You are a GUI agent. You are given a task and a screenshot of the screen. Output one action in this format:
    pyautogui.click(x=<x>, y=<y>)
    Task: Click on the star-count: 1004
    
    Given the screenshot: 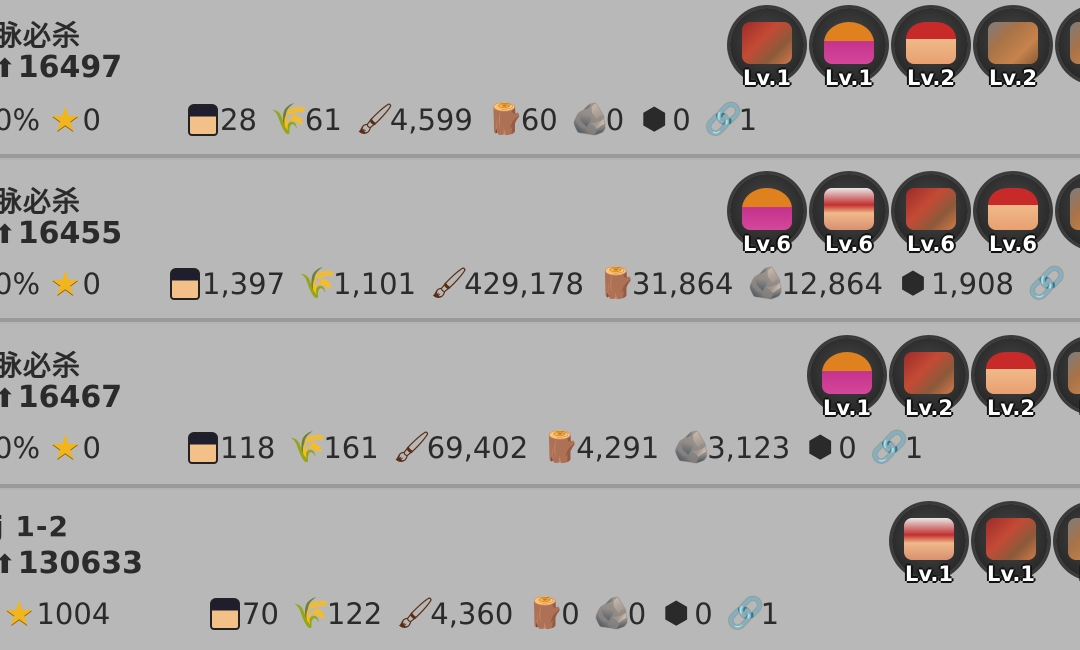 What is the action you would take?
    pyautogui.click(x=73, y=614)
    